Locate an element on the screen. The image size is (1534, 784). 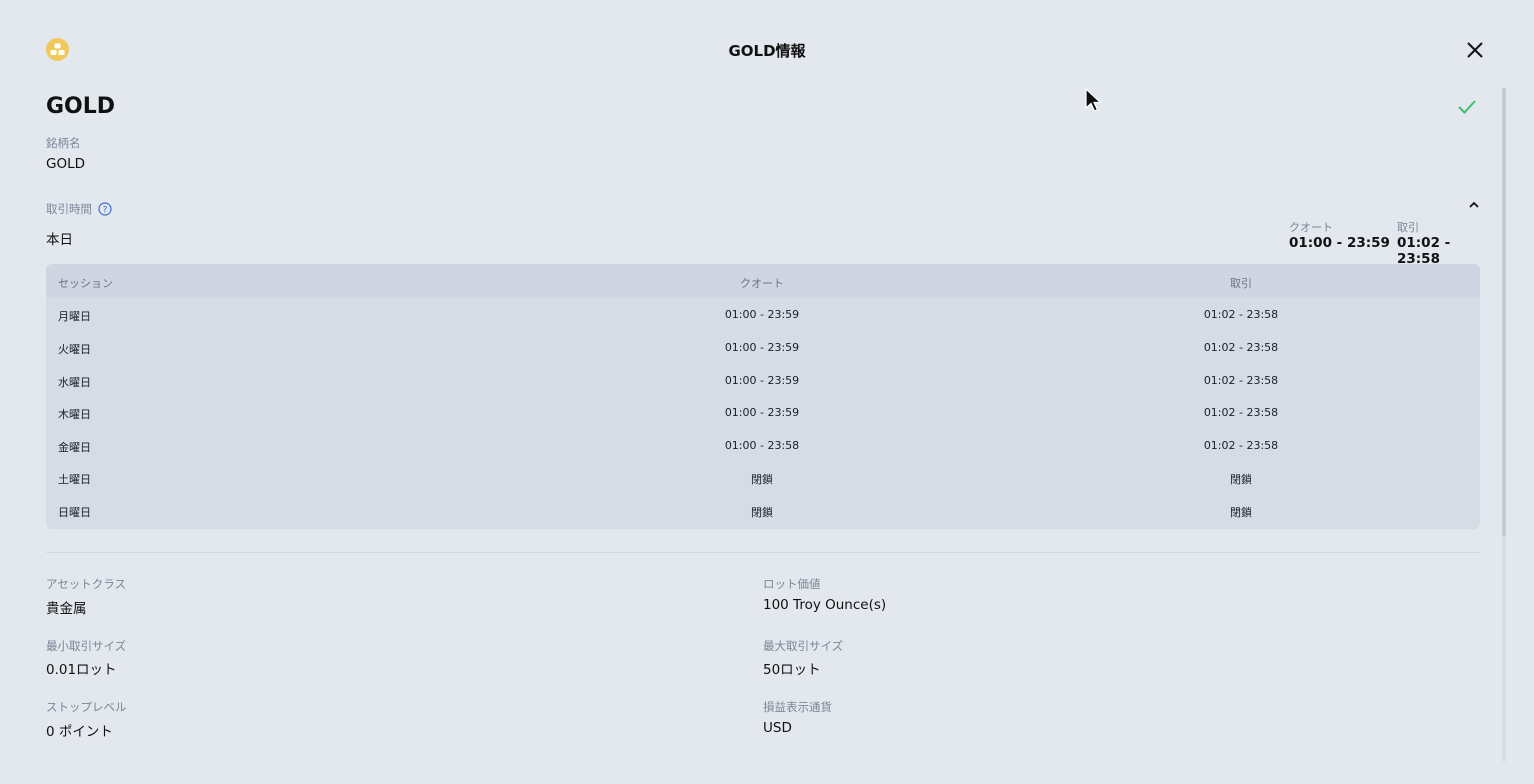
cell-day: 土曜日 is located at coordinates (74, 479).